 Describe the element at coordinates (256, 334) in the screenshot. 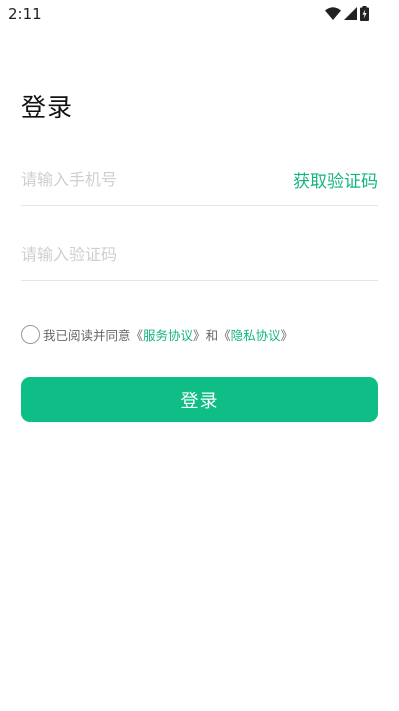

I see `privacy-agreement-link: 隐私协议` at that location.